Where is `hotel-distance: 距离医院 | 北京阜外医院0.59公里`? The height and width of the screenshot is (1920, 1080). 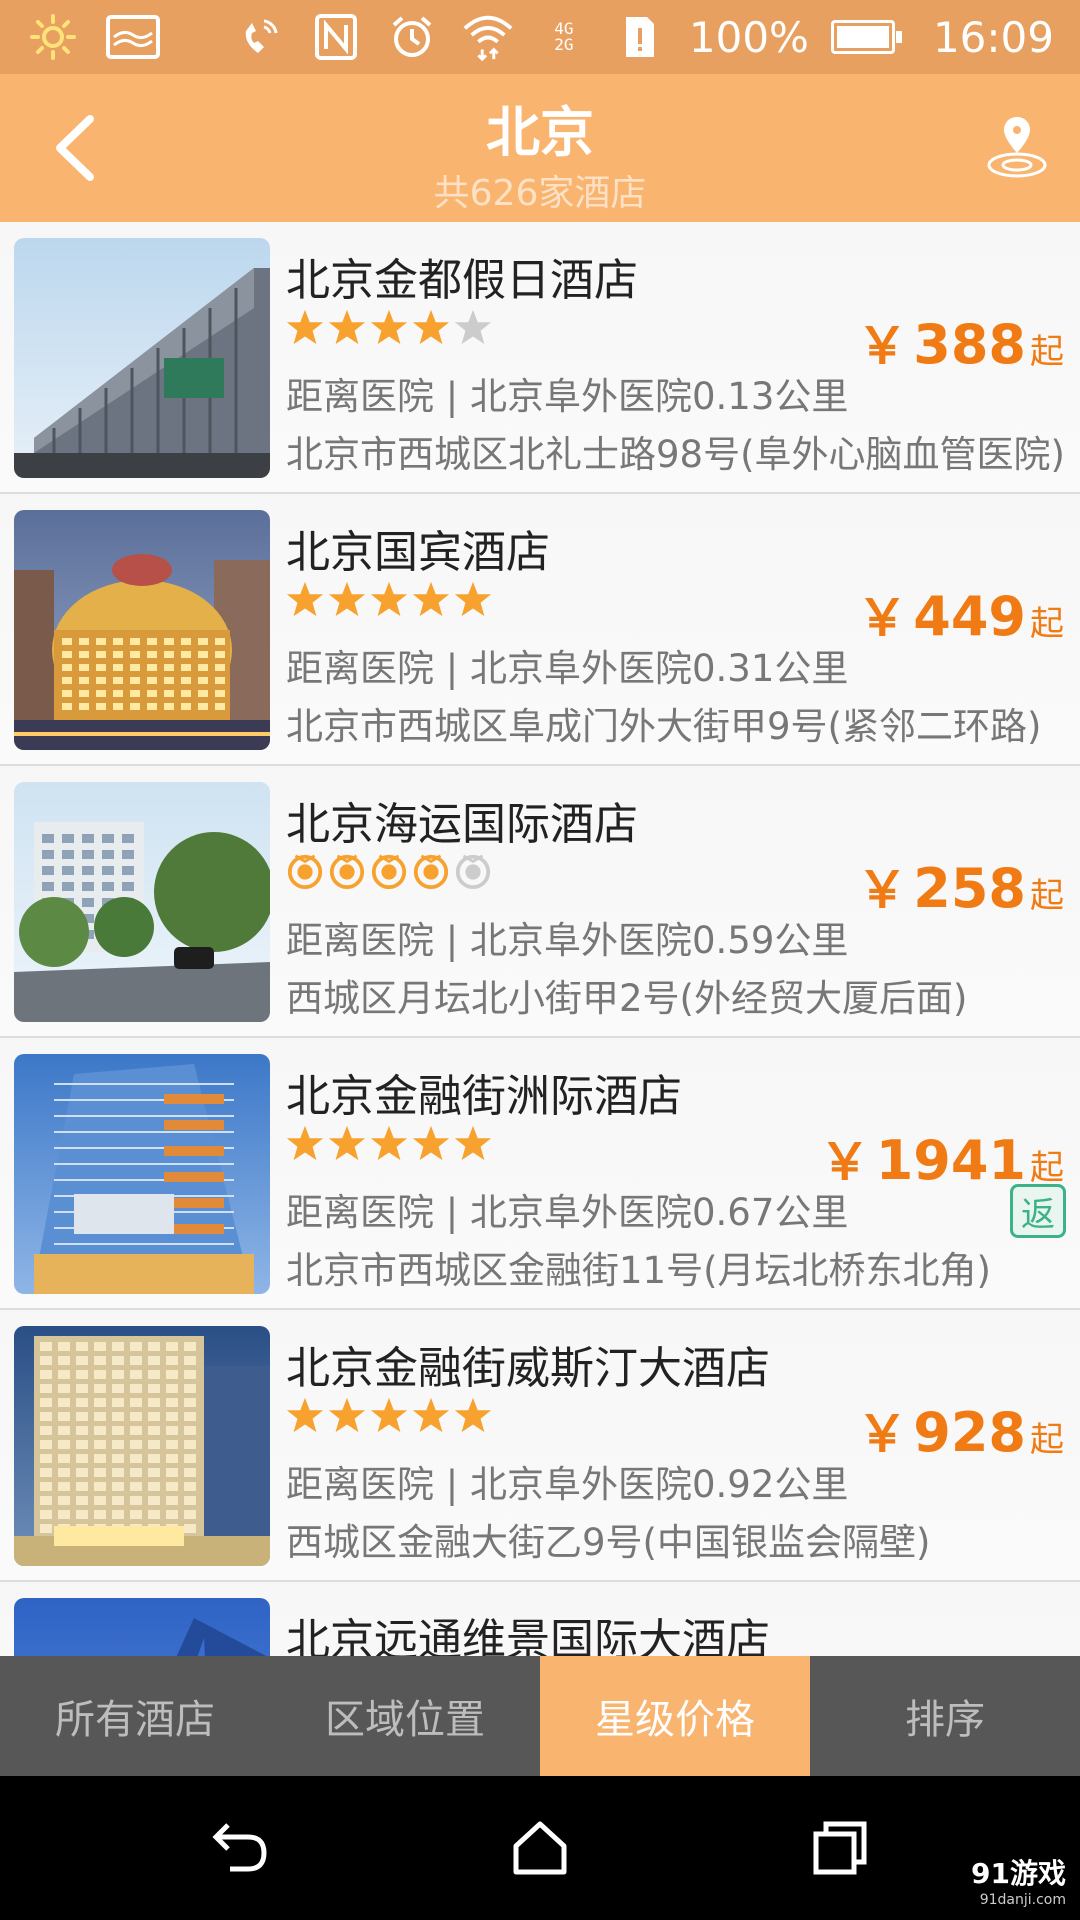 hotel-distance: 距离医院 | 北京阜外医院0.59公里 is located at coordinates (567, 940).